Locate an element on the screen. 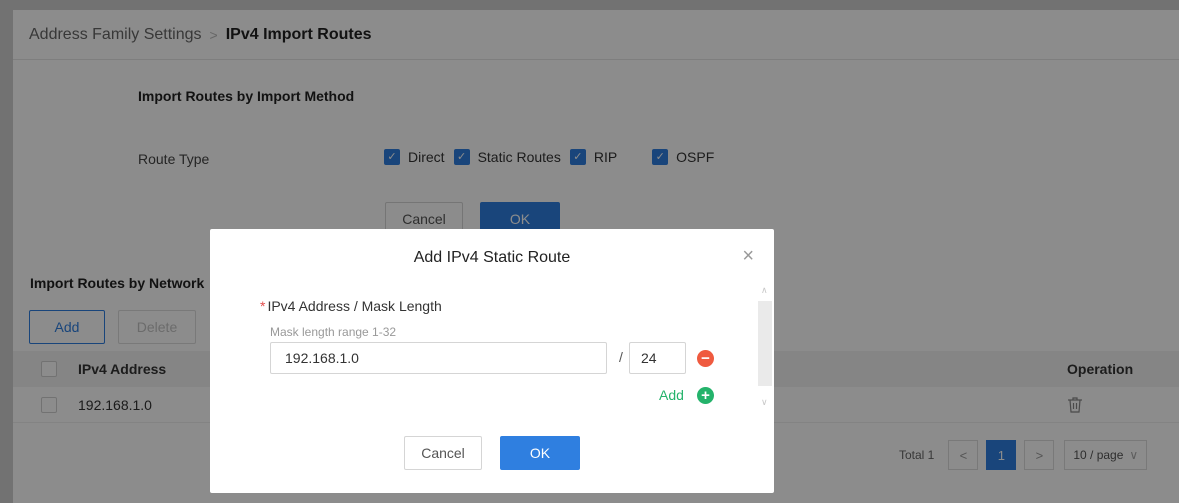 This screenshot has width=1179, height=503. close-icon: × is located at coordinates (748, 256).